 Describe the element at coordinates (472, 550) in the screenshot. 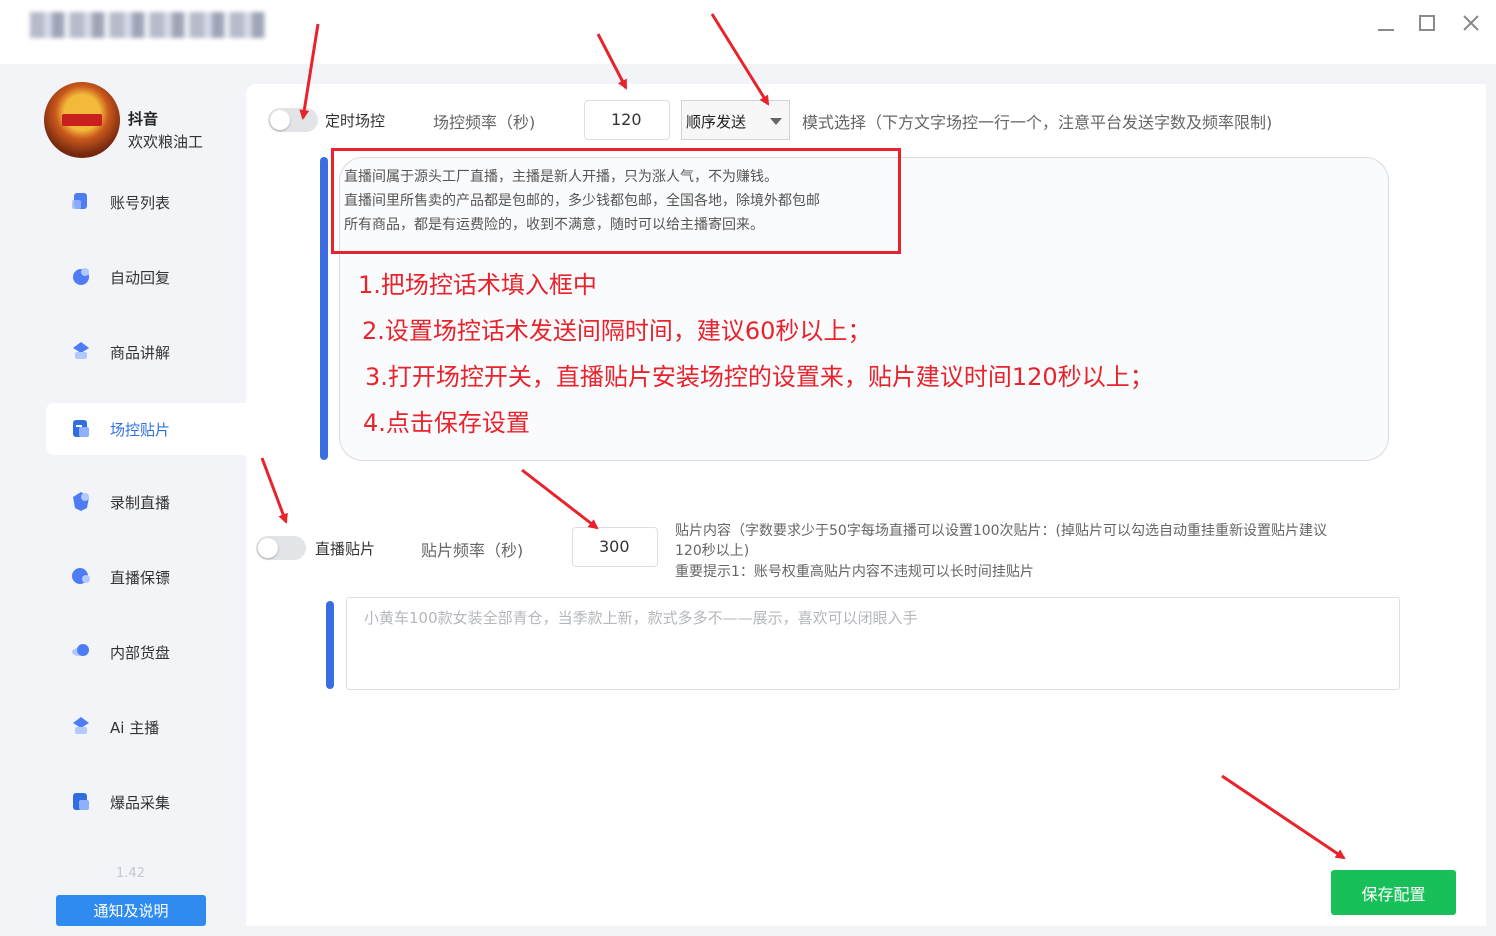

I see `overlay-frequency-label: 贴片频率（秒)` at that location.